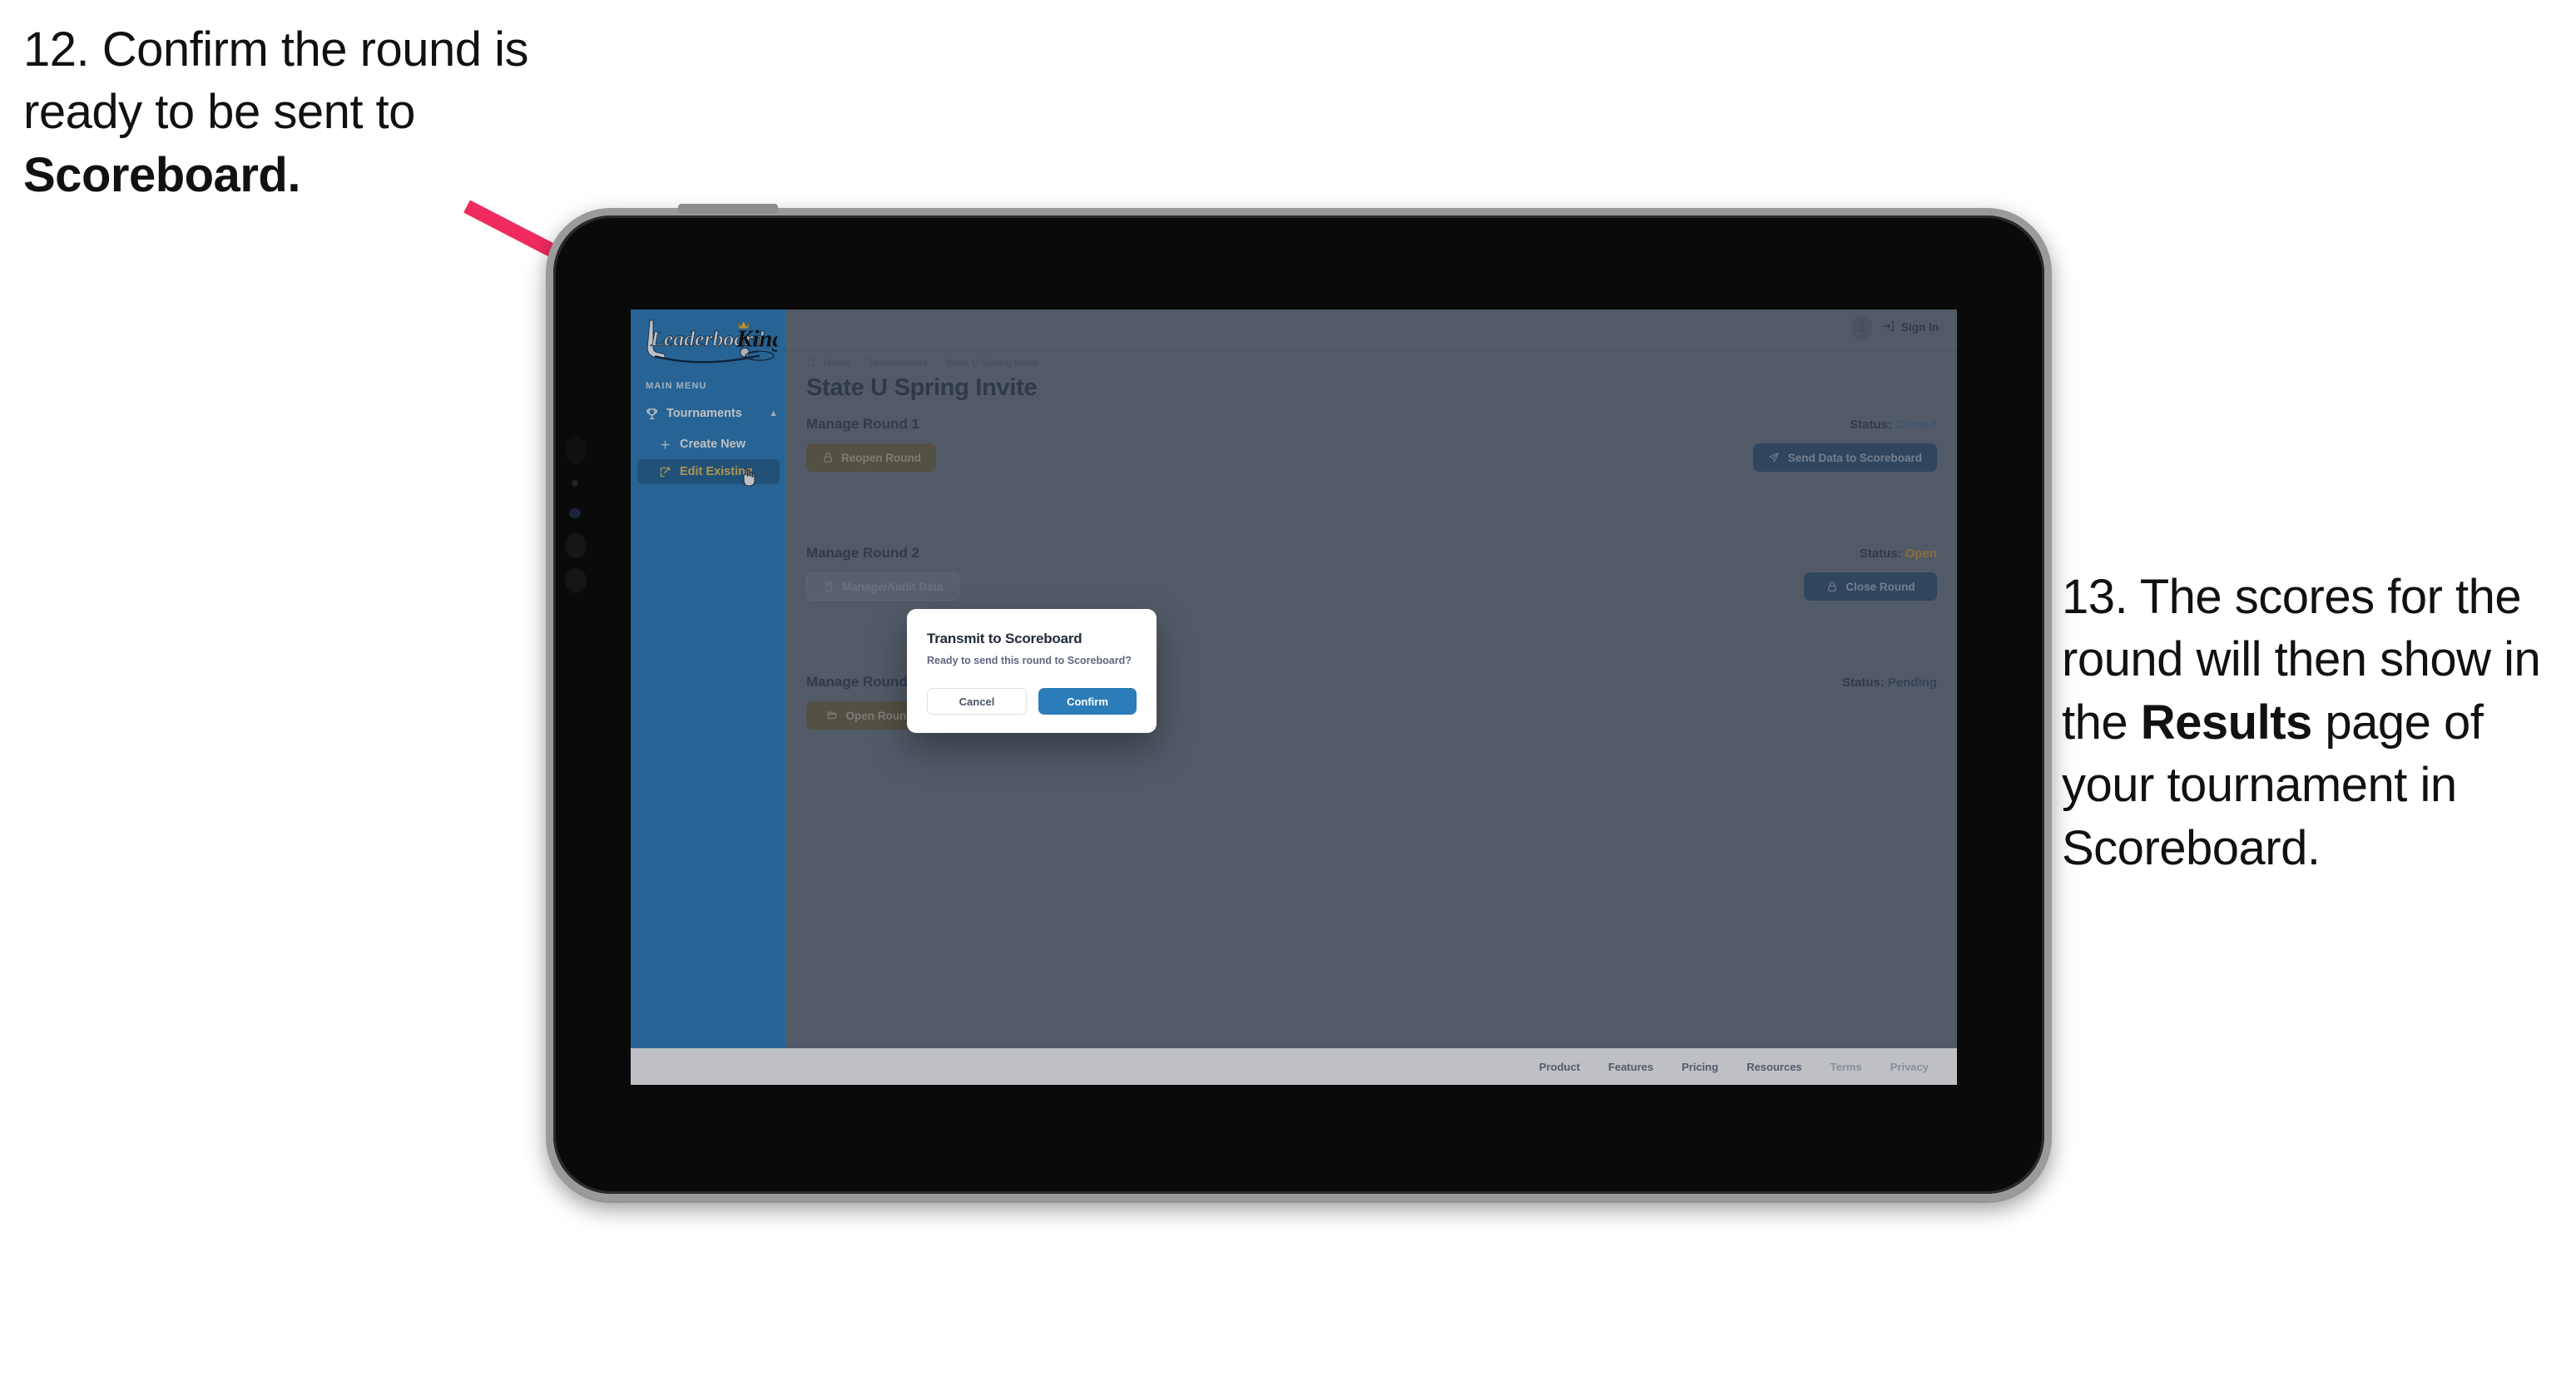 Image resolution: width=2576 pixels, height=1386 pixels. Describe the element at coordinates (1087, 701) in the screenshot. I see `confirm-button: Confirm` at that location.